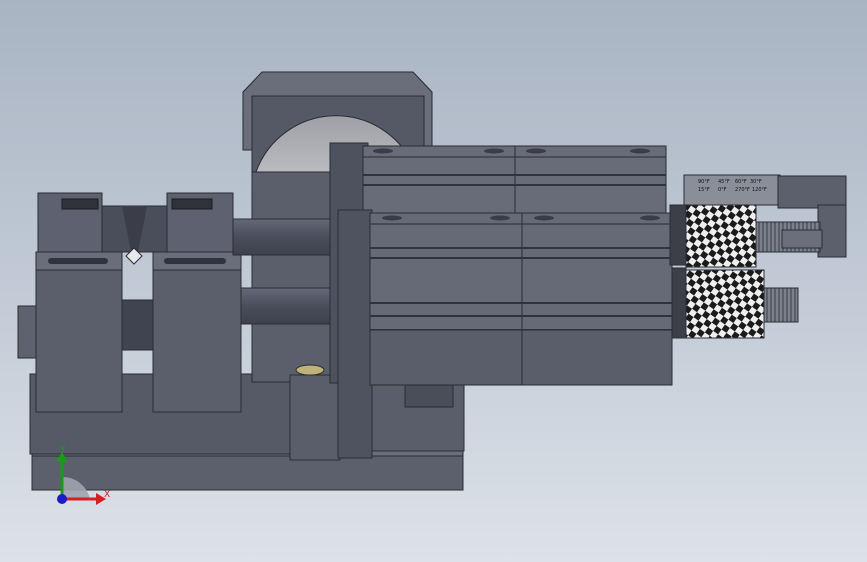 The height and width of the screenshot is (562, 867). Describe the element at coordinates (70, 223) in the screenshot. I see `jaw-block-left-rear` at that location.